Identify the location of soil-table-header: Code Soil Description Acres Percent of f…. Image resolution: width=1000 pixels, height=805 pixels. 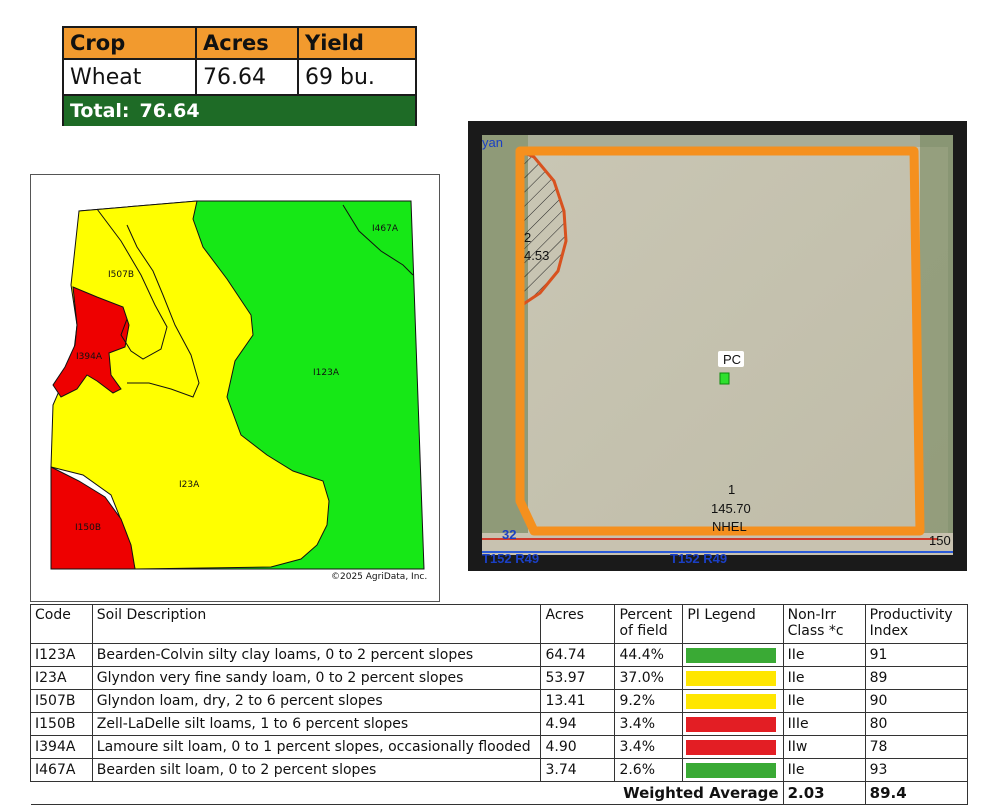
(499, 624).